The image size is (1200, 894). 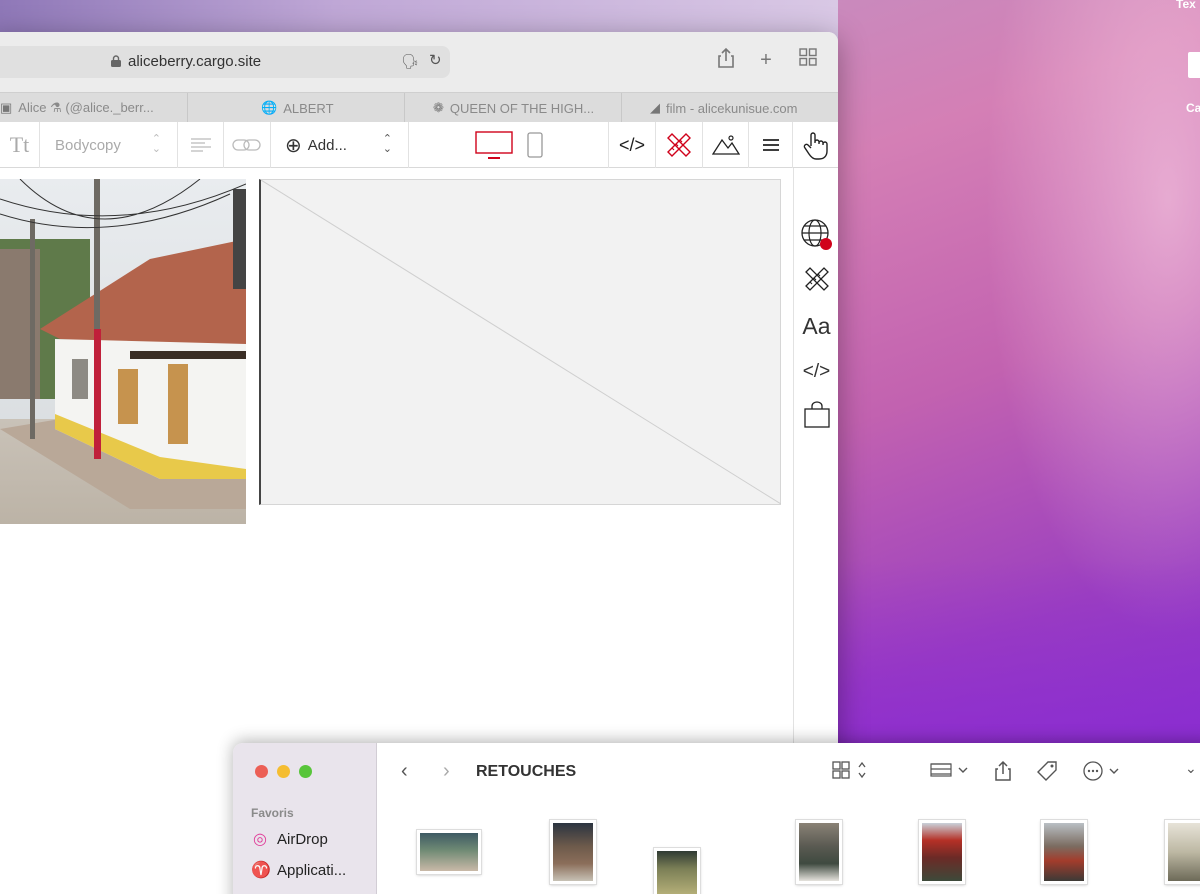 What do you see at coordinates (816, 326) in the screenshot?
I see `typography-button: Aa` at bounding box center [816, 326].